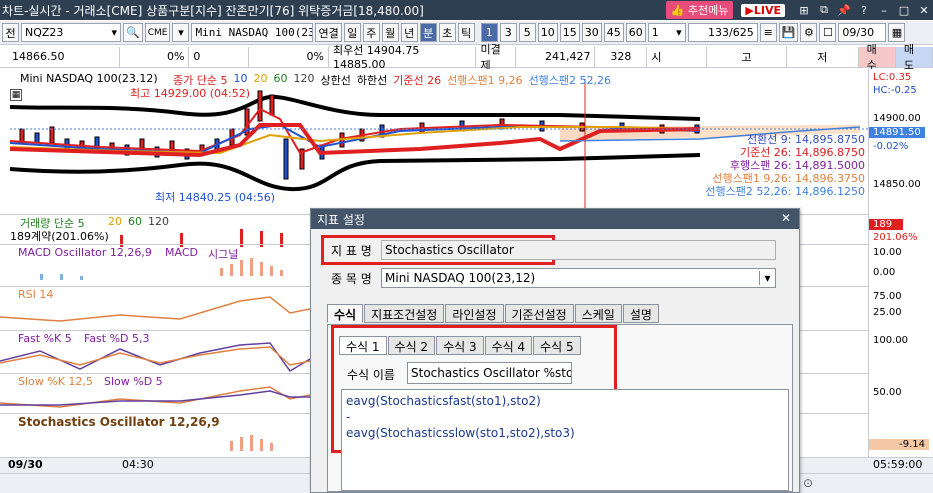 This screenshot has width=933, height=493. What do you see at coordinates (71, 32) in the screenshot?
I see `symbol-input: NQZ23 ▾` at bounding box center [71, 32].